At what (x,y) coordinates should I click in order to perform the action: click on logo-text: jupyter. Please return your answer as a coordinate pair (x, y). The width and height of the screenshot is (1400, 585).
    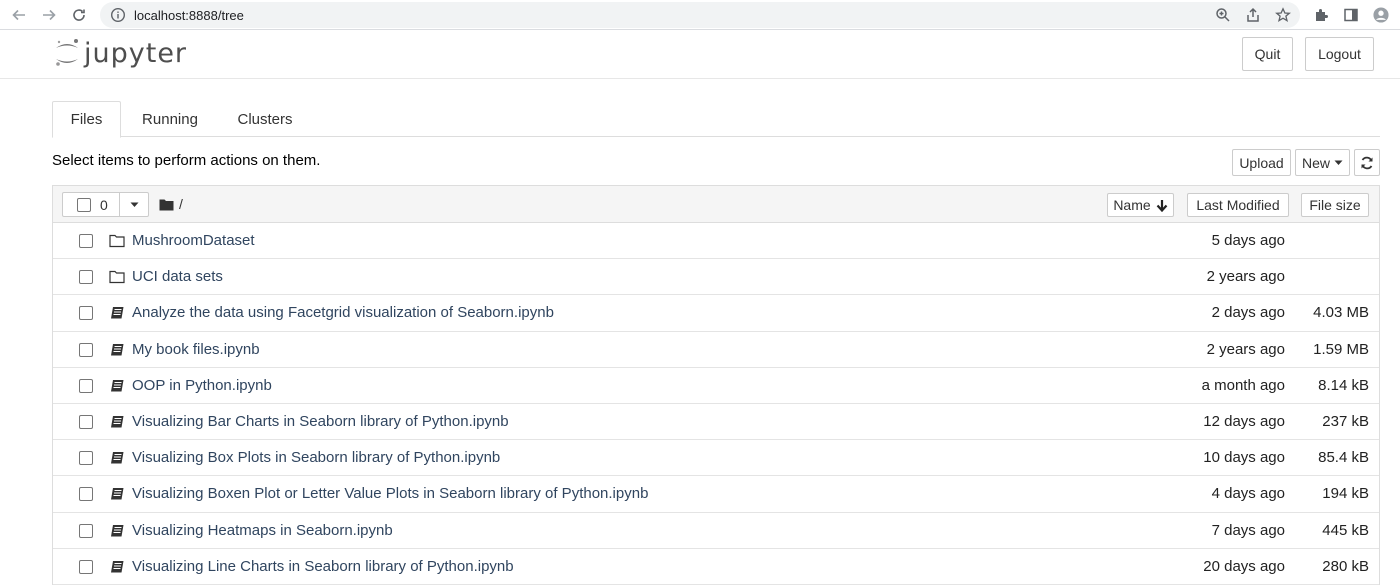
    Looking at the image, I should click on (136, 53).